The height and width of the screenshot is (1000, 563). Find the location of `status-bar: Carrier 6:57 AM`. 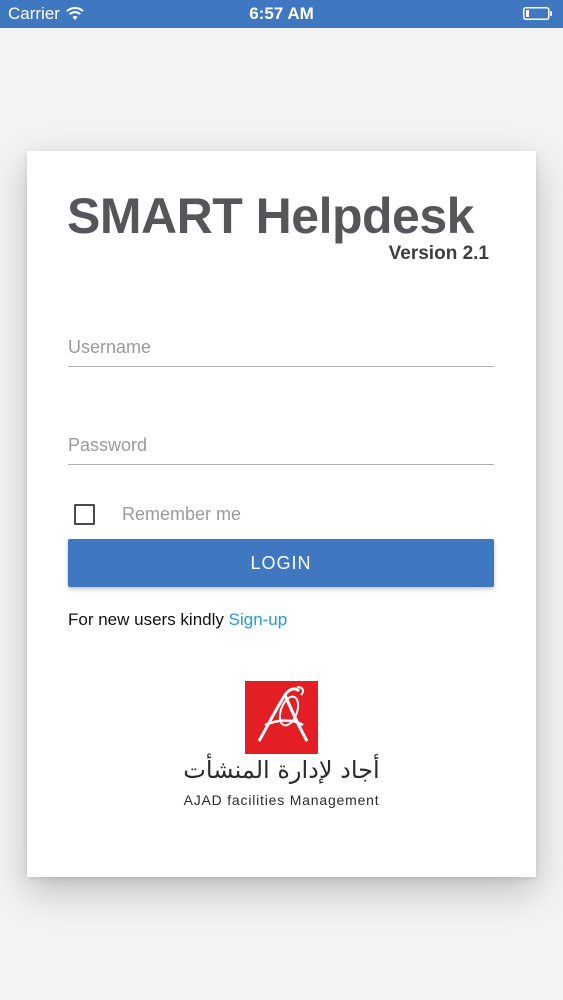

status-bar: Carrier 6:57 AM is located at coordinates (281, 14).